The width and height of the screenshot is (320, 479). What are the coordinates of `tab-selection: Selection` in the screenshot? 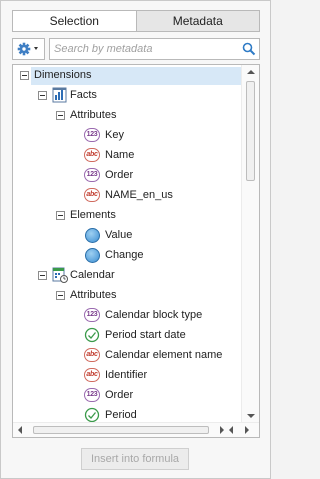 It's located at (74, 21).